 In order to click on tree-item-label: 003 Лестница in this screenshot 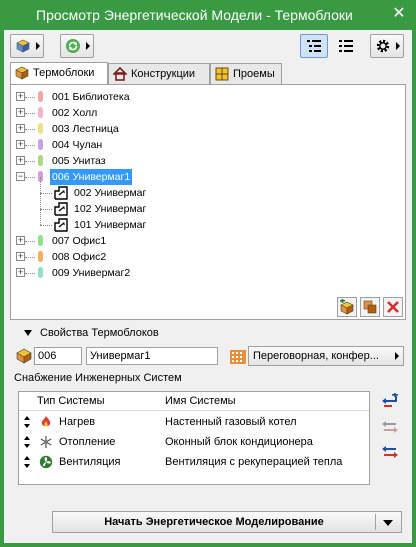, I will do `click(85, 129)`.